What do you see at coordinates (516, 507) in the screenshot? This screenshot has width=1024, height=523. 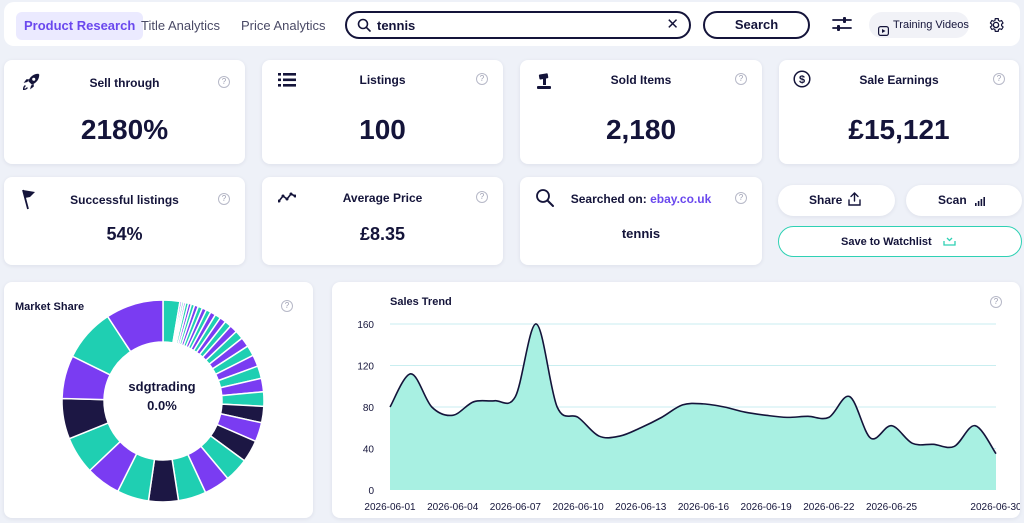 I see `x-tick-label: 2026-06-07` at bounding box center [516, 507].